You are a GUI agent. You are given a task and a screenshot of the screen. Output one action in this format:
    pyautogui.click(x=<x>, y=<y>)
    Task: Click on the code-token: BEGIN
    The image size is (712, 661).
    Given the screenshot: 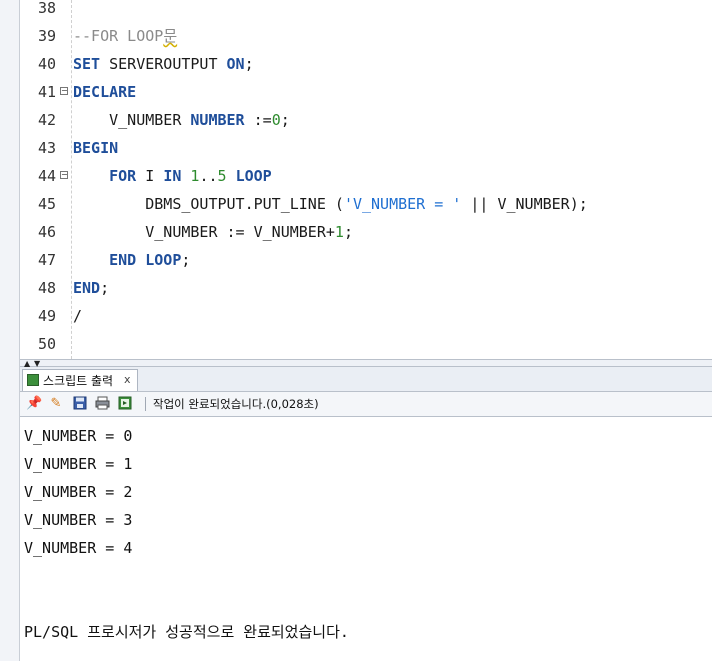 What is the action you would take?
    pyautogui.click(x=96, y=148)
    